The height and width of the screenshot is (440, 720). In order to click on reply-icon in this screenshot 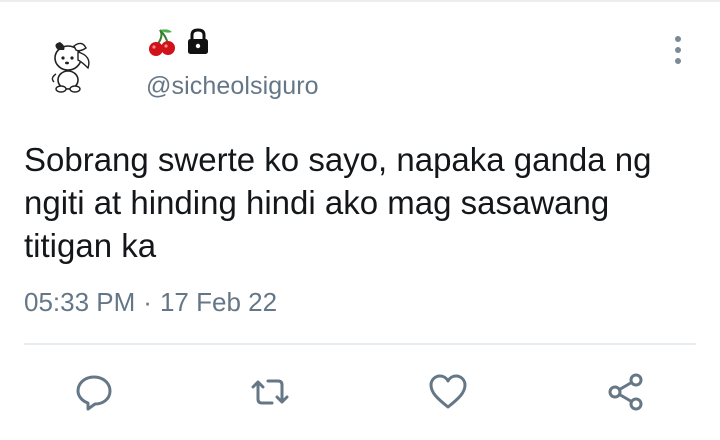, I will do `click(94, 393)`.